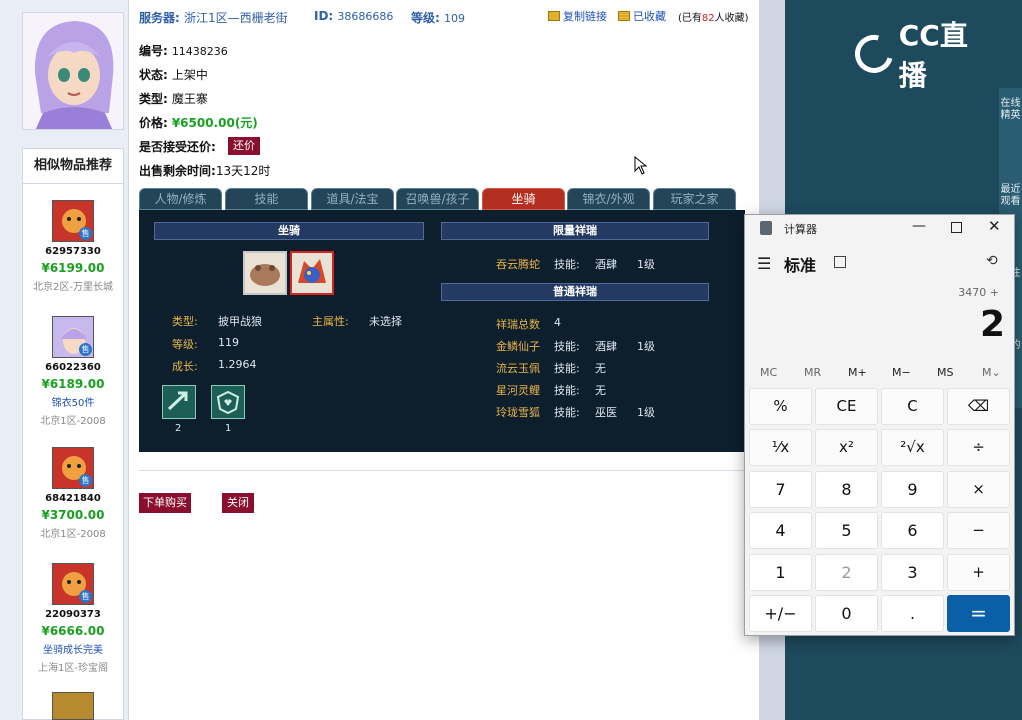 Image resolution: width=1022 pixels, height=720 pixels. I want to click on mount-slot-selected, so click(312, 273).